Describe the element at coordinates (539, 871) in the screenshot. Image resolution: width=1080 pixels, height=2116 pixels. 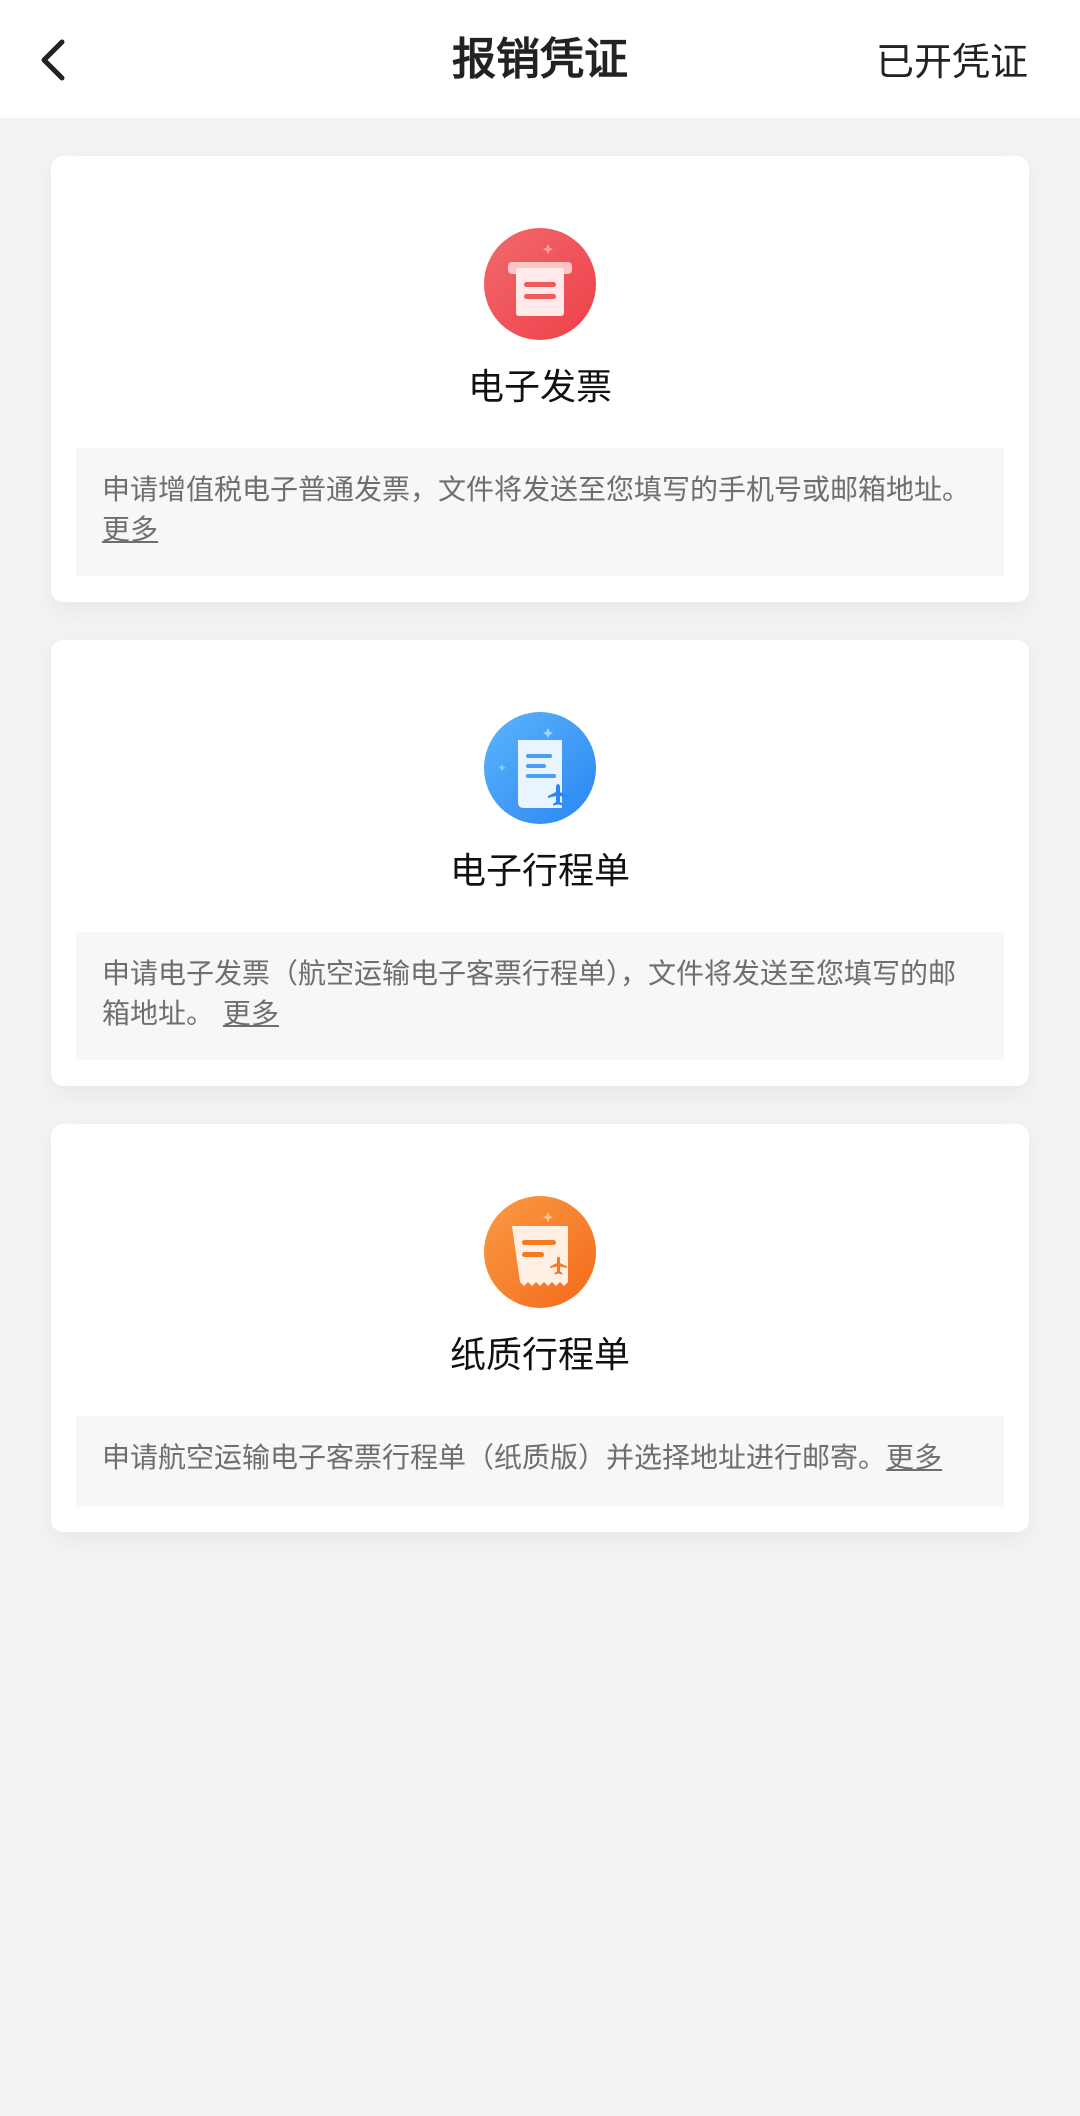
I see `card-title: 电子行程单` at that location.